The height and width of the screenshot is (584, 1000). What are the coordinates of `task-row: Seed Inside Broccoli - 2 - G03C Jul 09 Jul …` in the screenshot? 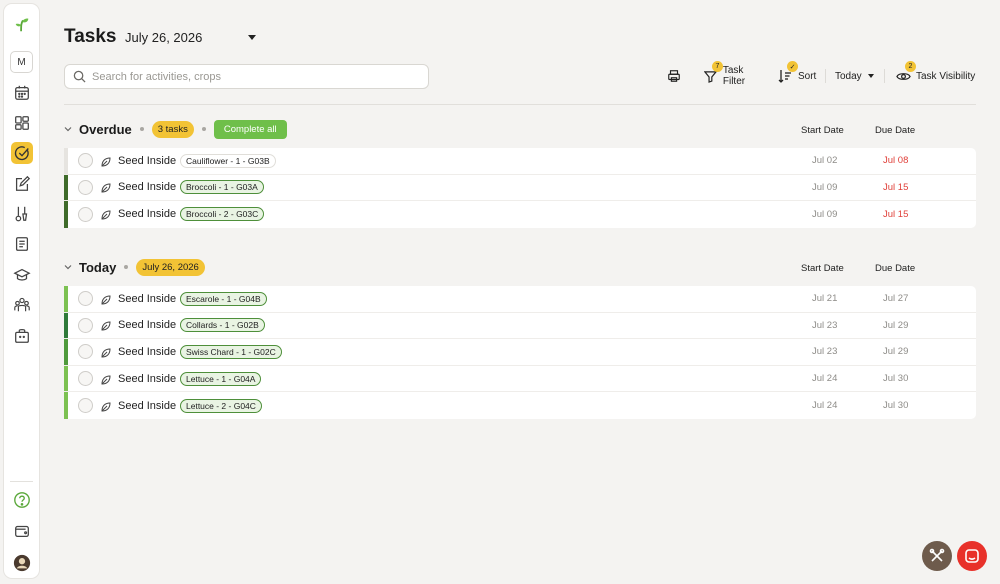 It's located at (520, 214).